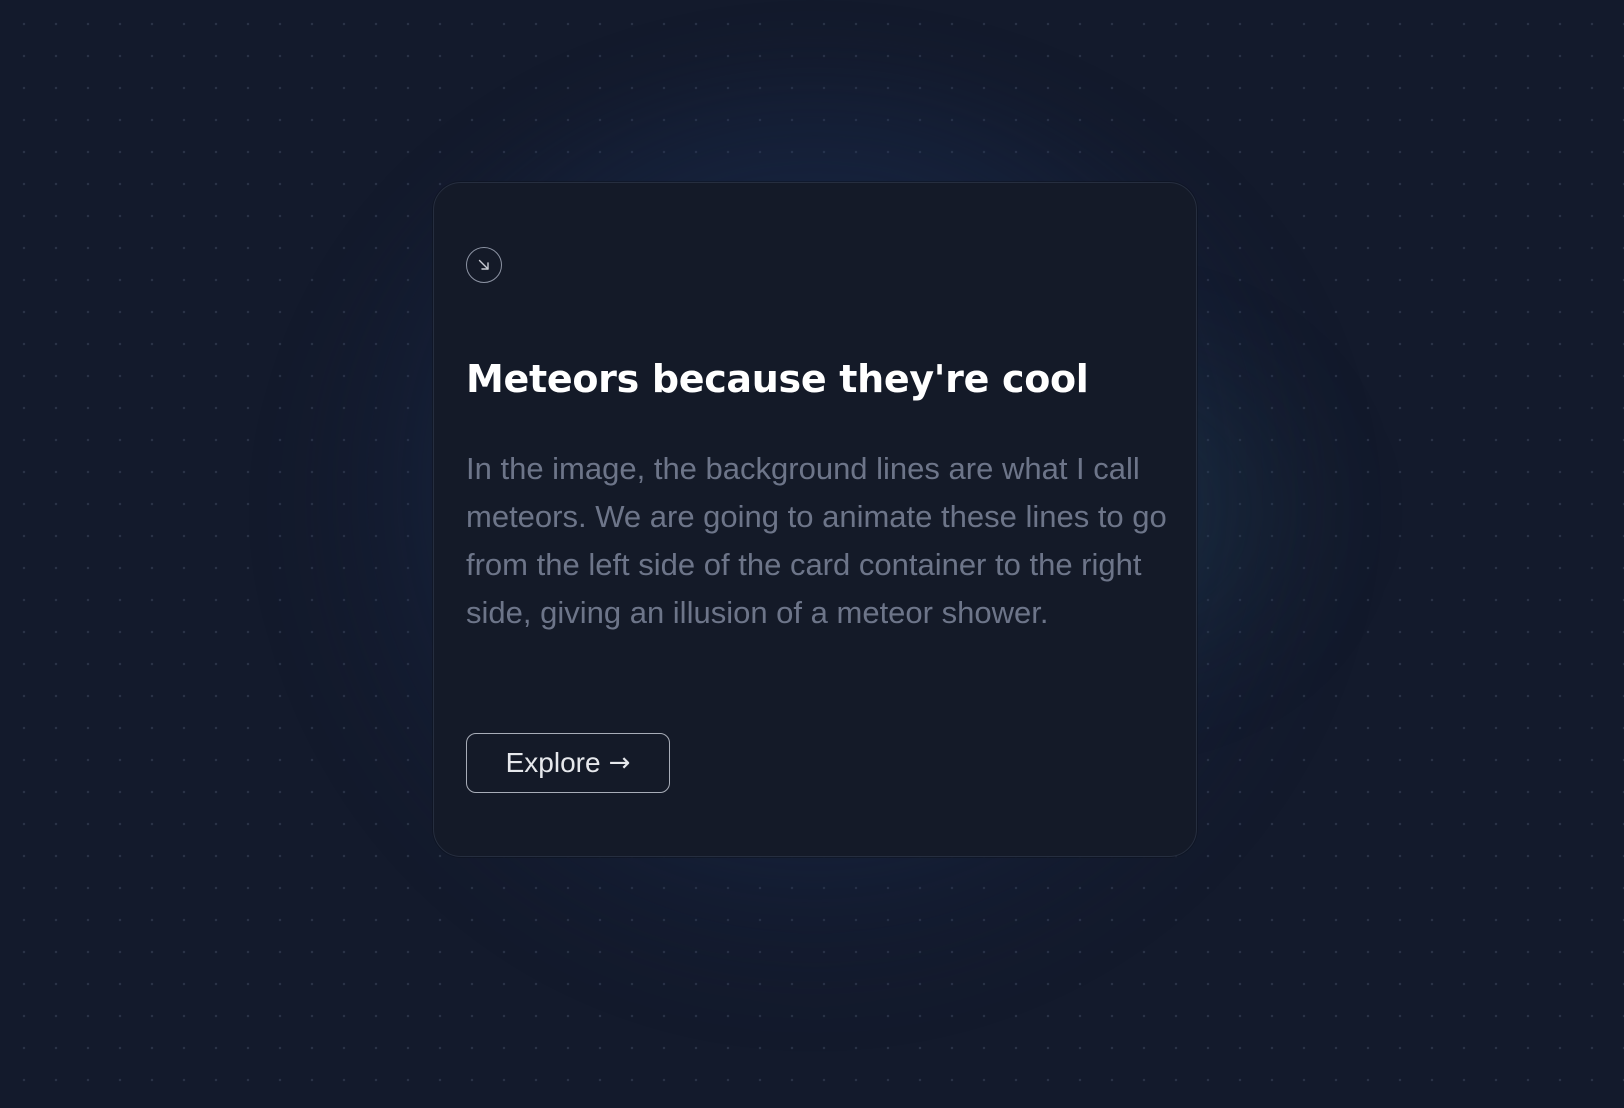 The image size is (1624, 1108). I want to click on explore-button-label: Explore, so click(553, 762).